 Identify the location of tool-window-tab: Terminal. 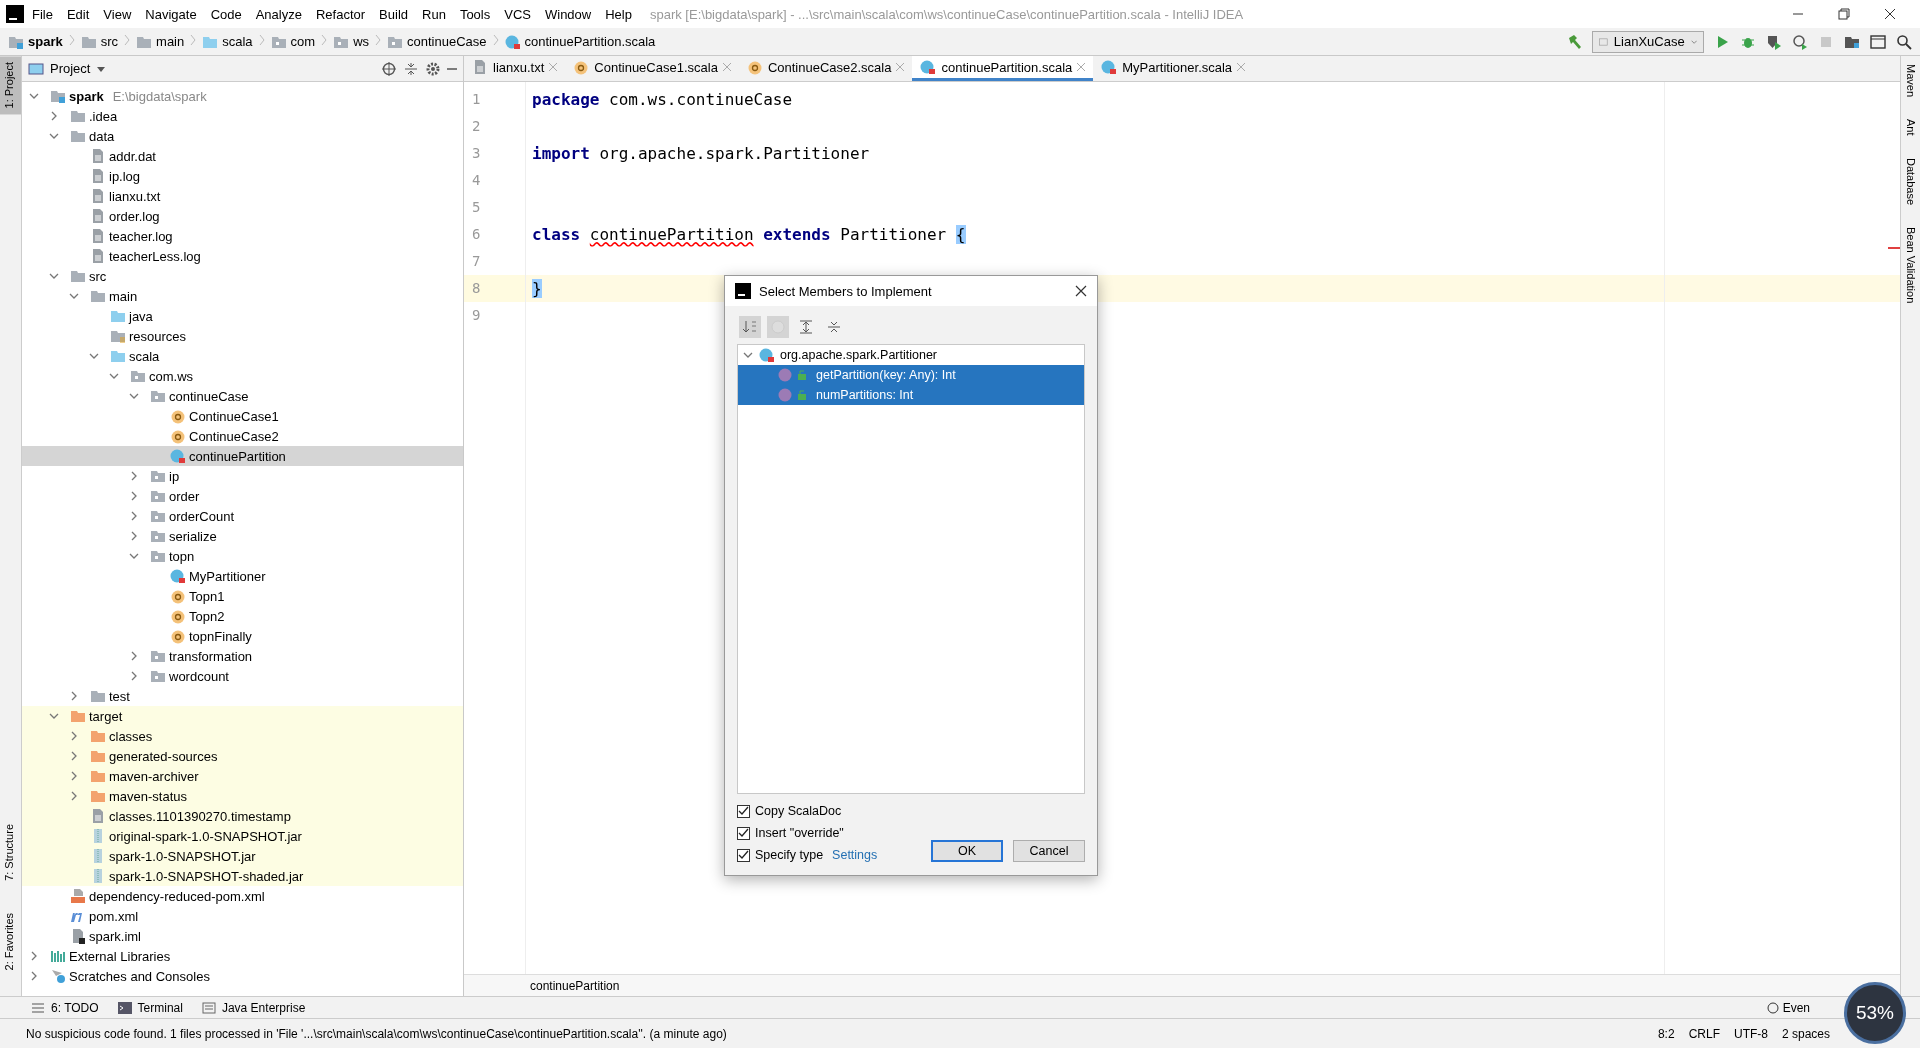
(149, 1007).